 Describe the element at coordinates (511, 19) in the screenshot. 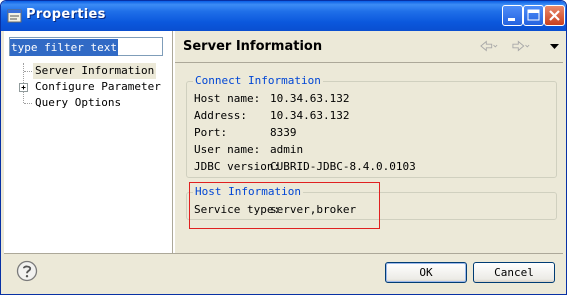

I see `minimize-icon` at that location.